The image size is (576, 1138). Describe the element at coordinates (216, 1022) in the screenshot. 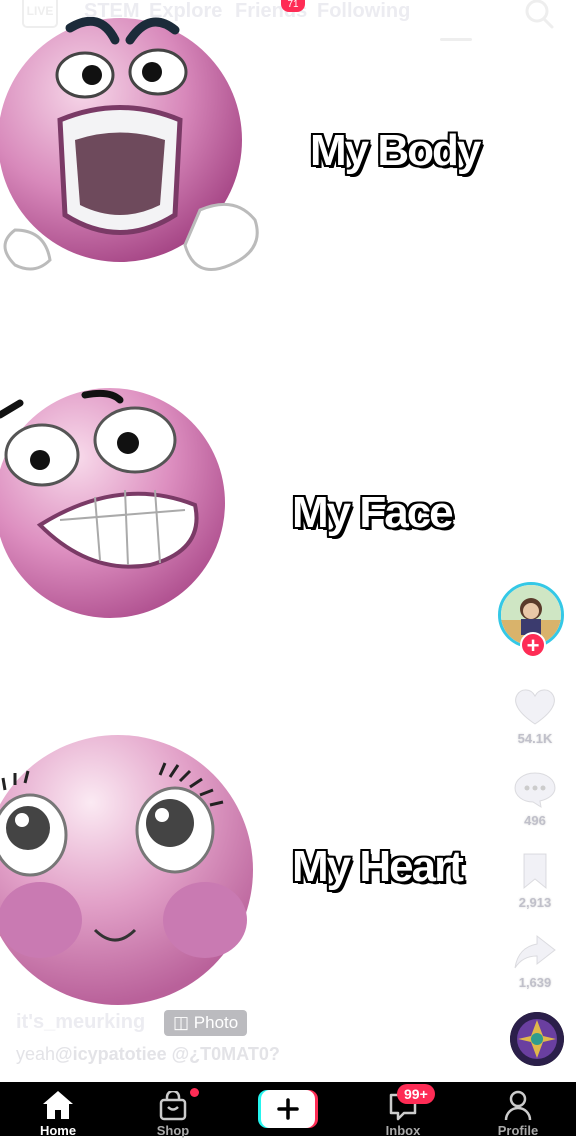

I see `photo-badge-label: Photo` at that location.